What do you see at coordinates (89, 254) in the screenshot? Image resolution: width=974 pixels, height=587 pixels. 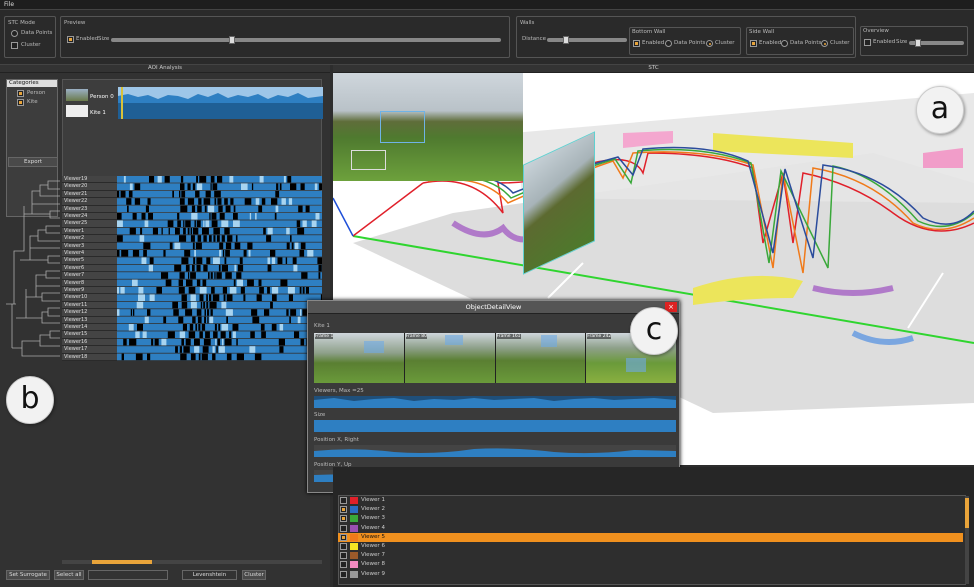 I see `viewer-row-label: Viewer4` at bounding box center [89, 254].